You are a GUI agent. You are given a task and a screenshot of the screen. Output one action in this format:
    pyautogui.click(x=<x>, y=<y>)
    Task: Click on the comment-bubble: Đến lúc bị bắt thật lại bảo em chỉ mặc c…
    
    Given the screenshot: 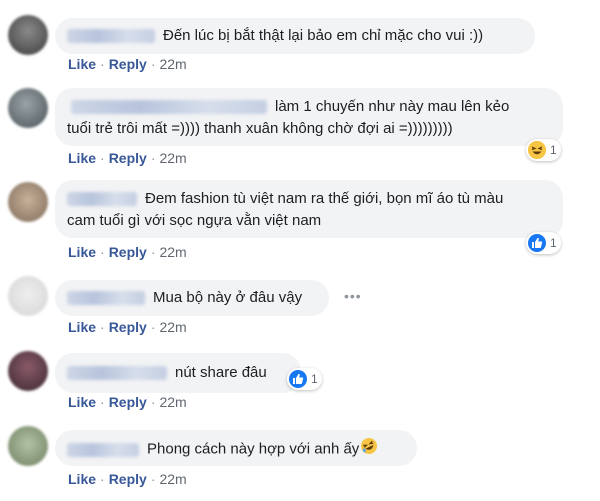 What is the action you would take?
    pyautogui.click(x=295, y=36)
    